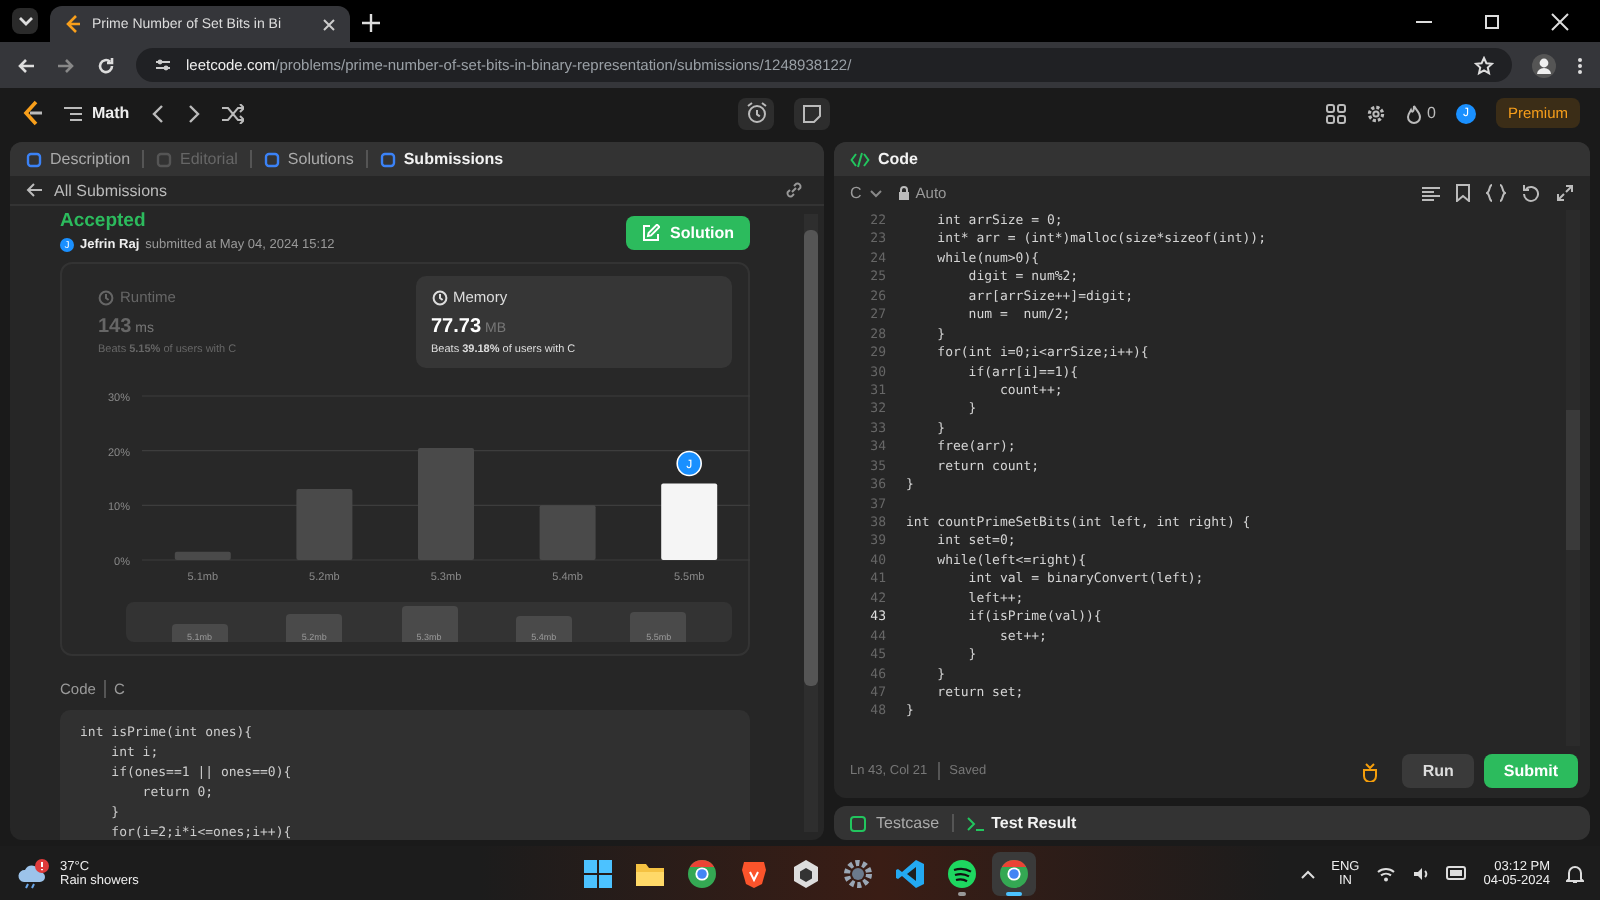 This screenshot has width=1600, height=900. I want to click on note-icon, so click(812, 113).